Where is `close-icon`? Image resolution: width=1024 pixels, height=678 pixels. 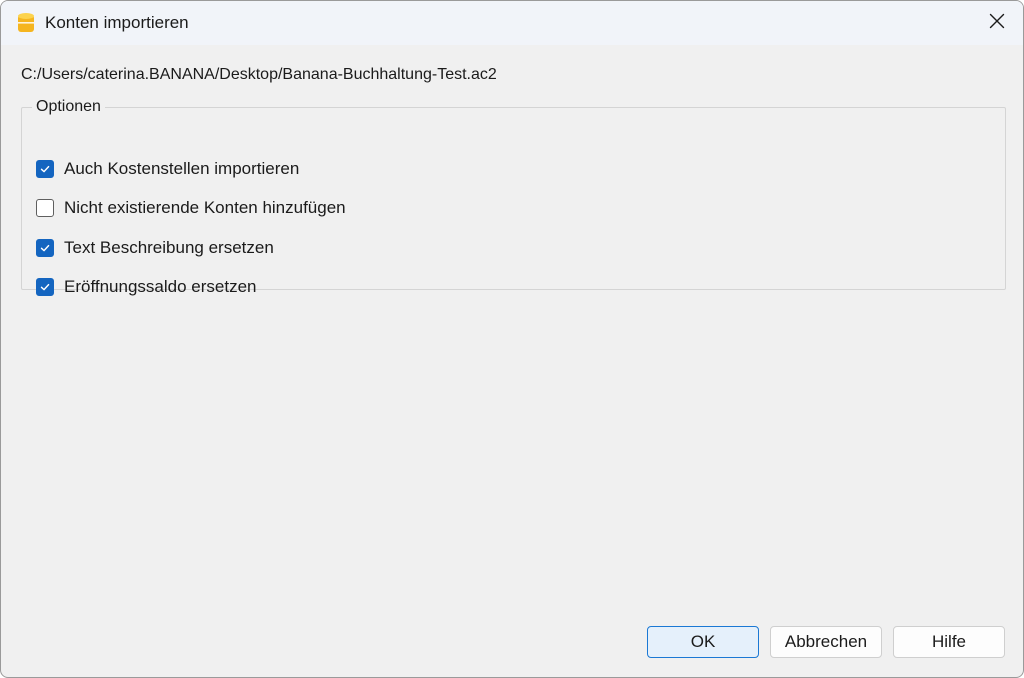
close-icon is located at coordinates (997, 23).